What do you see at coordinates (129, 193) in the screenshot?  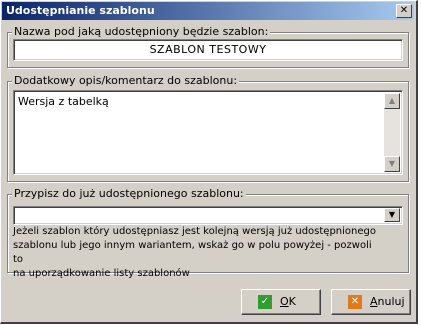 I see `assign-group-legend: Przypisz do już udostępnionego szablonu:` at bounding box center [129, 193].